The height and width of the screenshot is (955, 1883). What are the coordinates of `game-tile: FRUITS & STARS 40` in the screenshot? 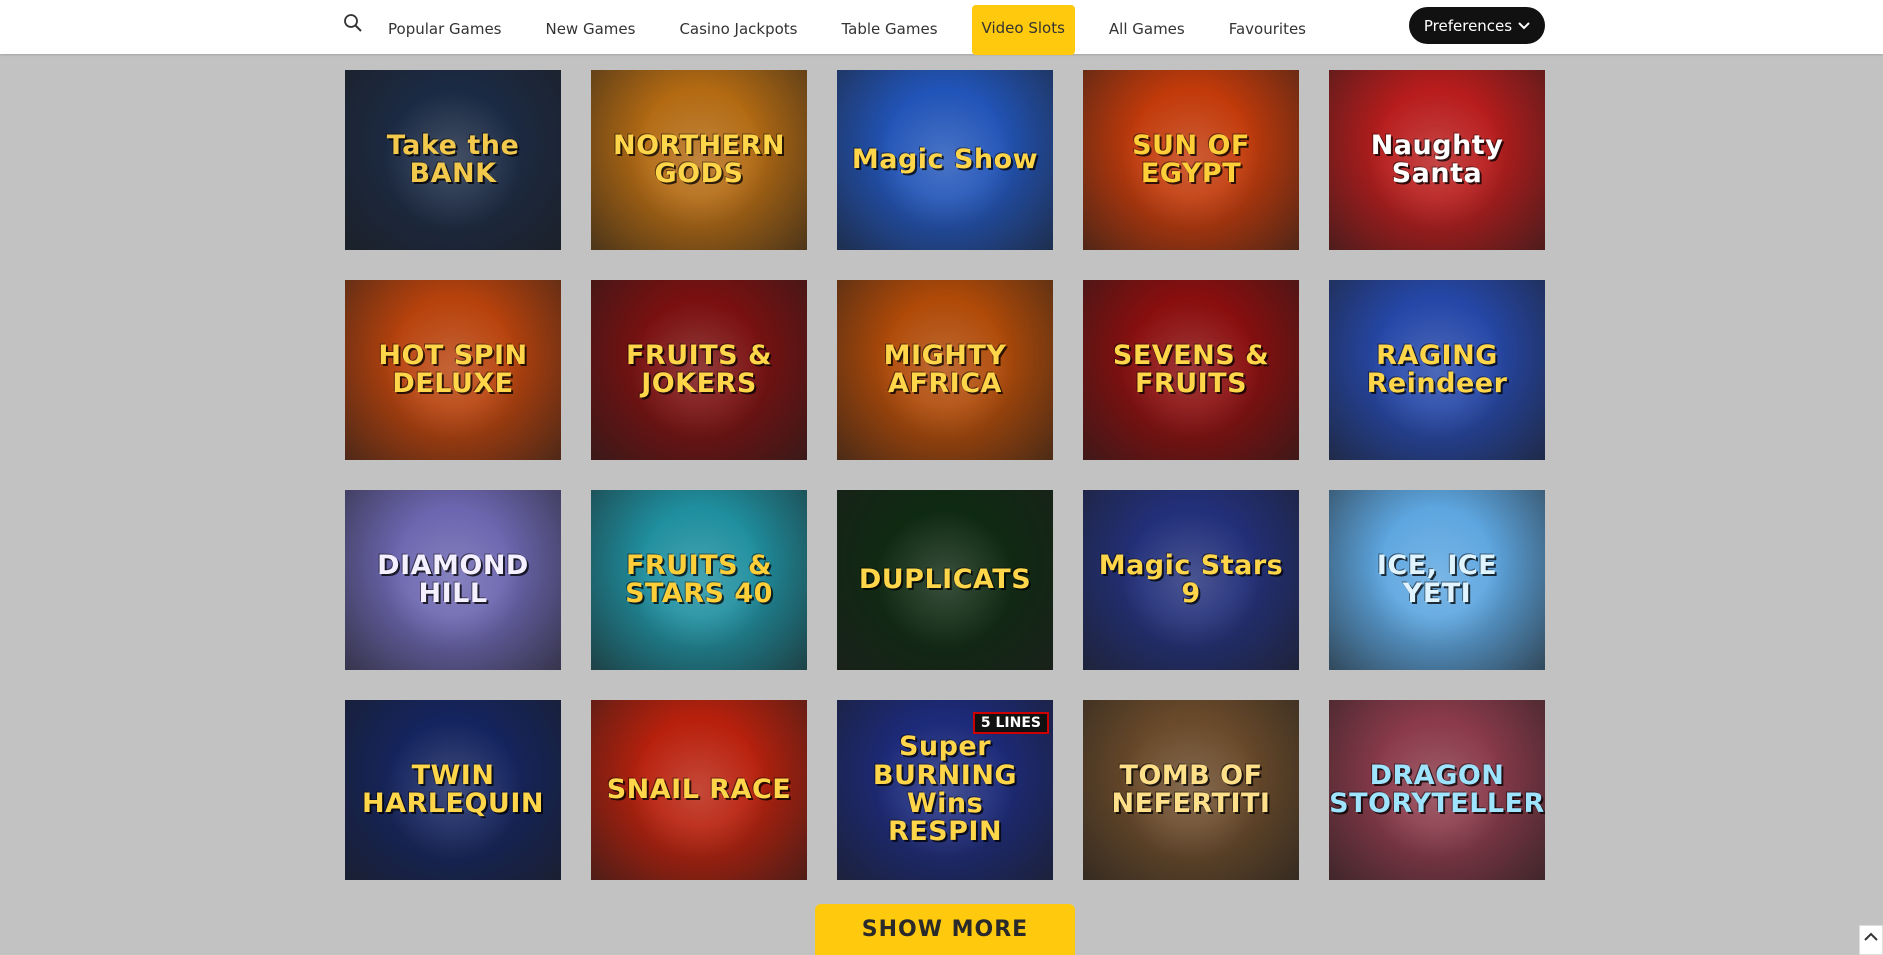 It's located at (699, 580).